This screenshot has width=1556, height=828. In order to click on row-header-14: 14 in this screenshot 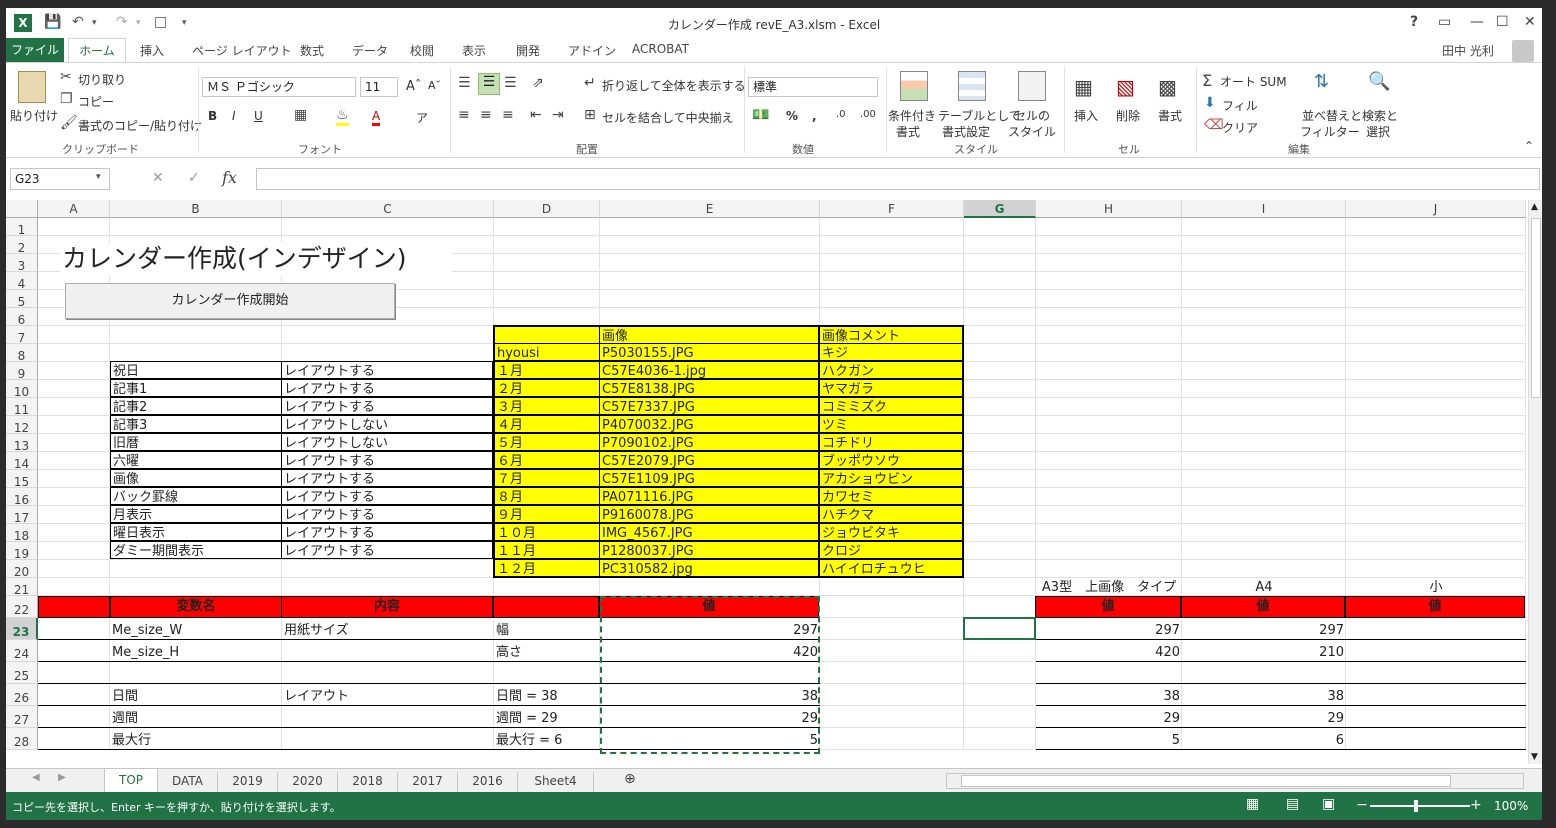, I will do `click(22, 461)`.